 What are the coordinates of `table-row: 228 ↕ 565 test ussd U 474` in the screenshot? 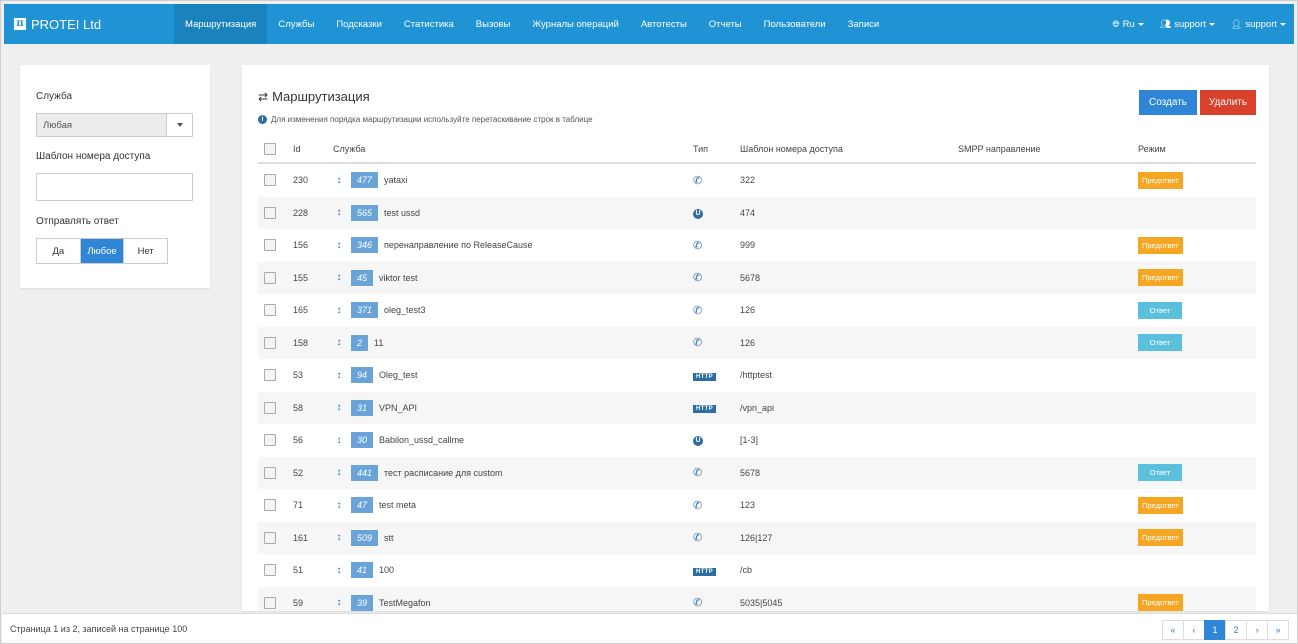 It's located at (757, 212).